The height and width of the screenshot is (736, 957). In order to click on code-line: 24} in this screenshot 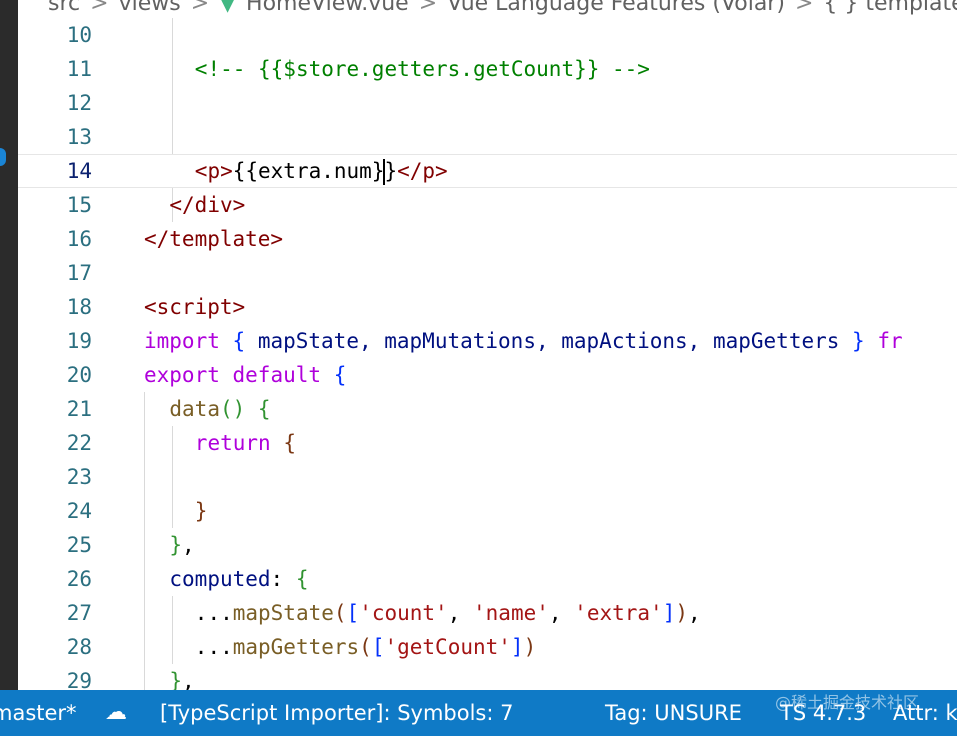, I will do `click(487, 511)`.